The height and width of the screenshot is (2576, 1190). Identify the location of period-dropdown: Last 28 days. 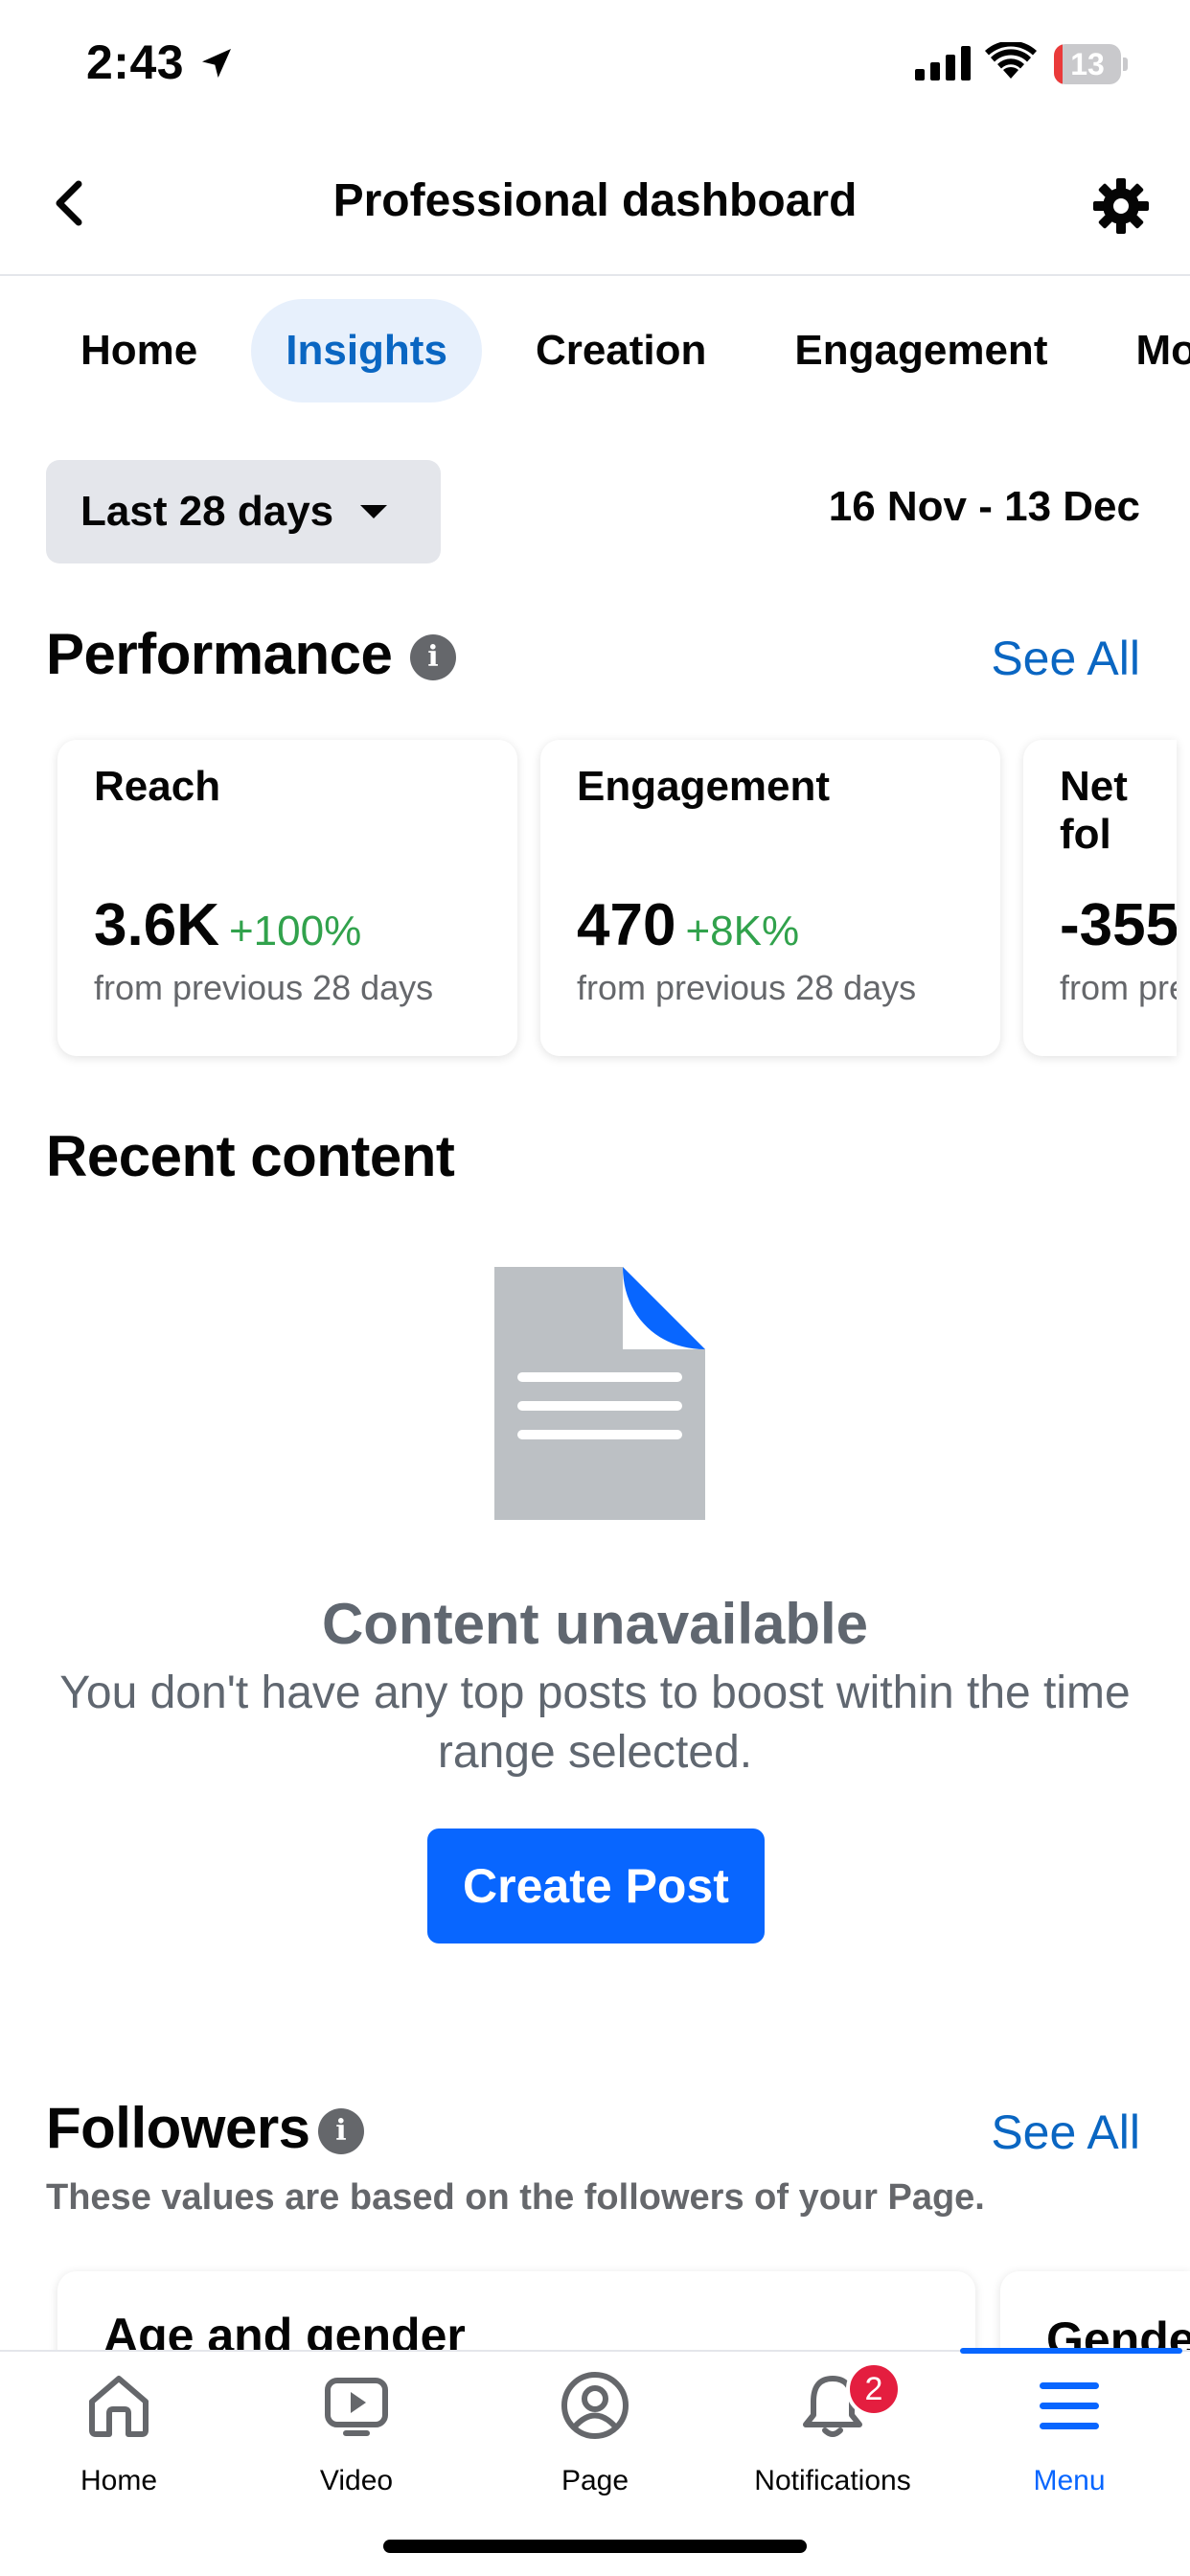
(244, 512).